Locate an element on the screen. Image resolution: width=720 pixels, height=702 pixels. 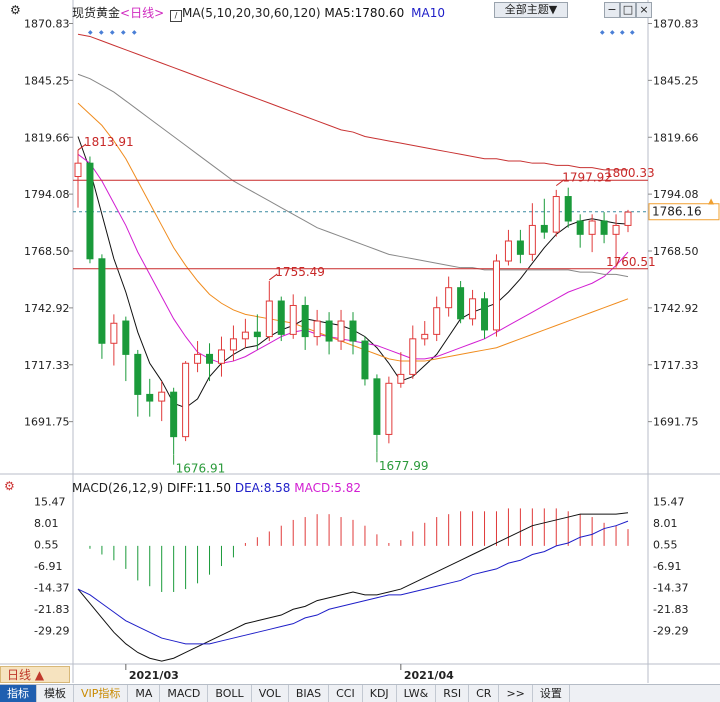
tab-3: MA is located at coordinates (144, 693).